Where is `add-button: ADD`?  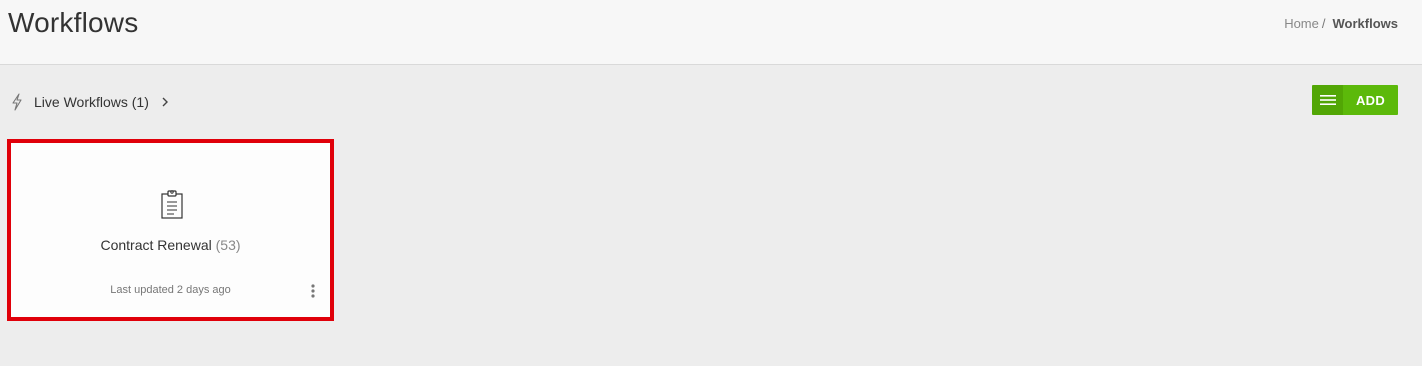 add-button: ADD is located at coordinates (1355, 100).